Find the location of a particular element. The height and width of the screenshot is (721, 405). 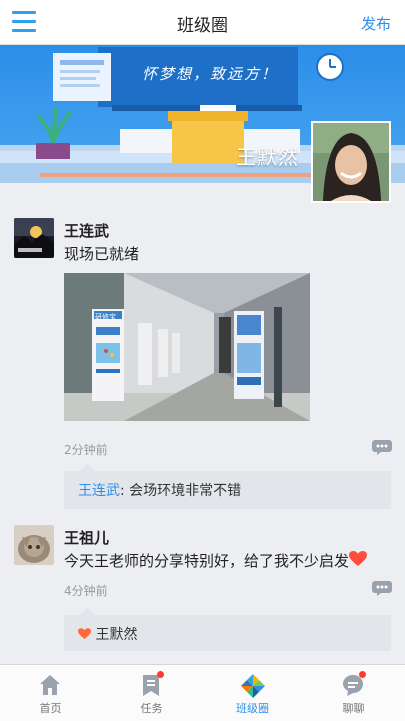

tab-tasks: 任务 is located at coordinates (151, 693).